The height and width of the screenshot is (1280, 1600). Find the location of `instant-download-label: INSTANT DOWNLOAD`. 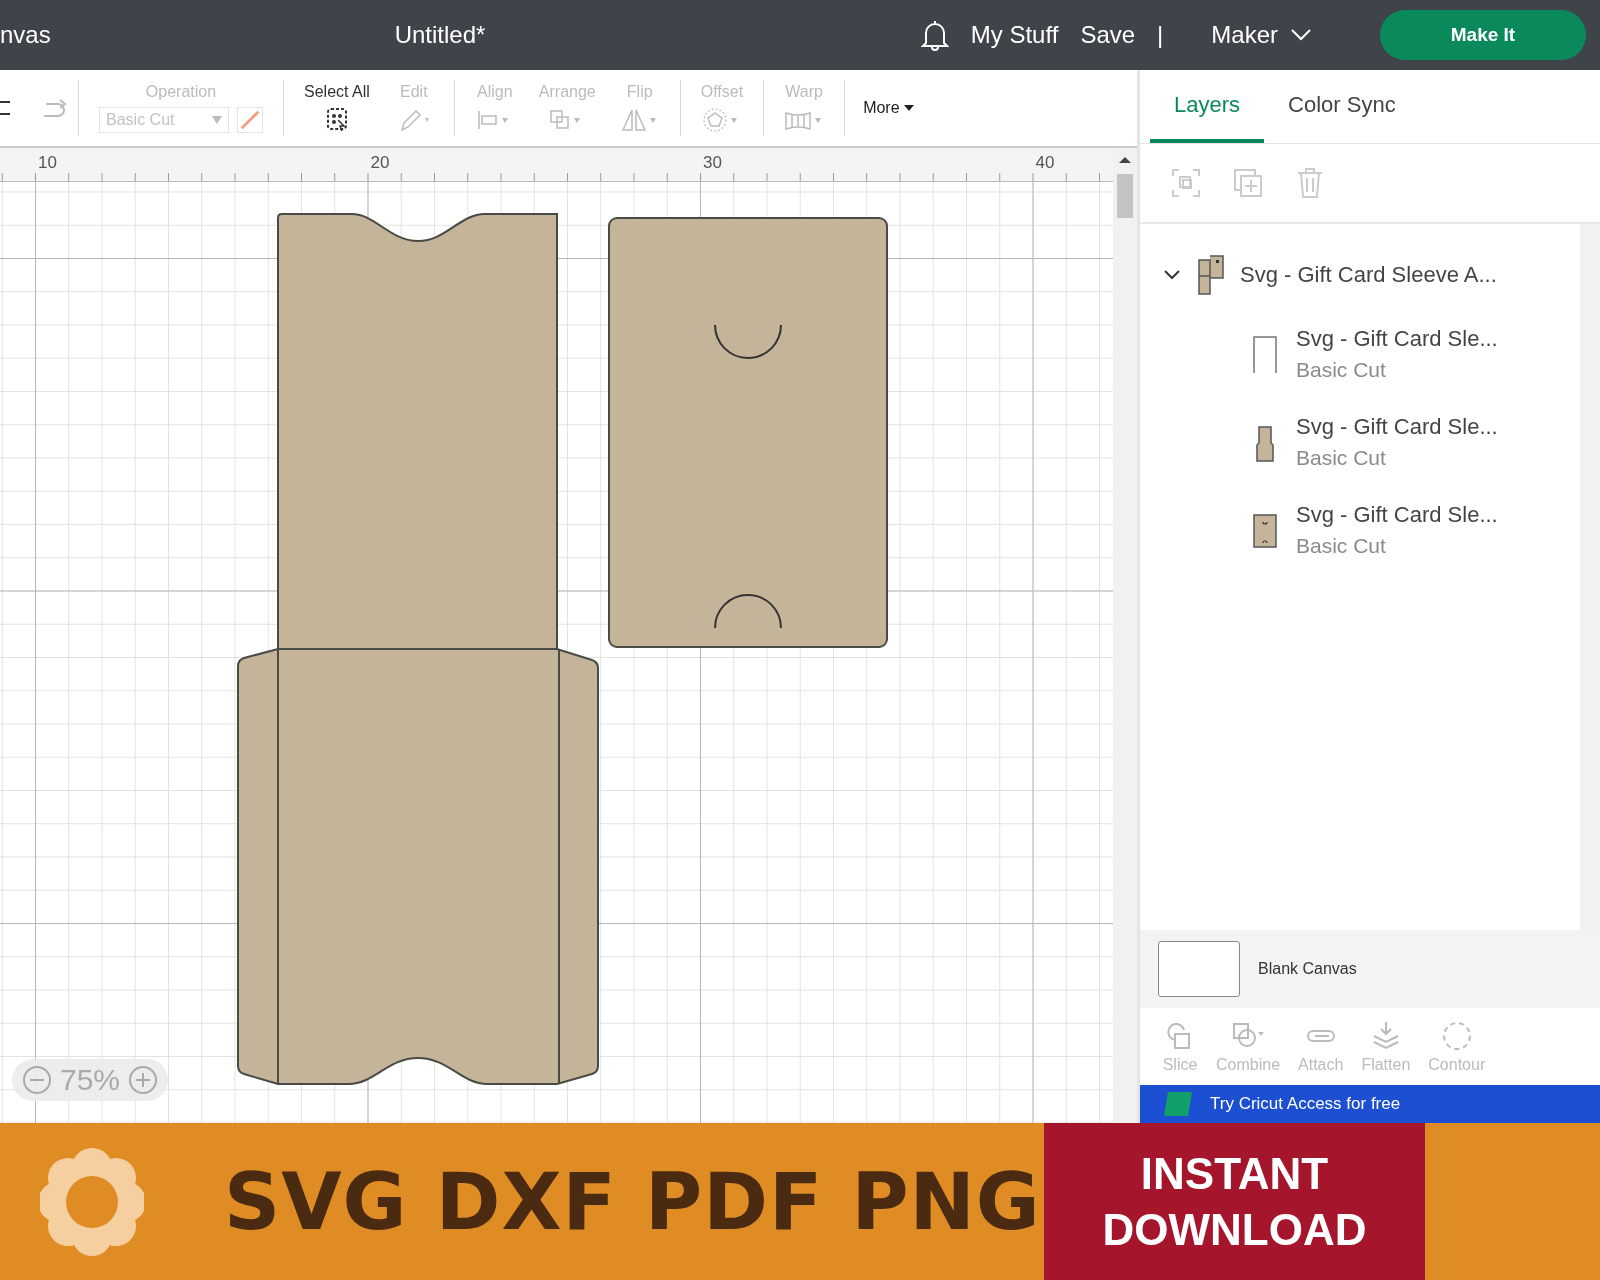

instant-download-label: INSTANT DOWNLOAD is located at coordinates (1234, 1201).